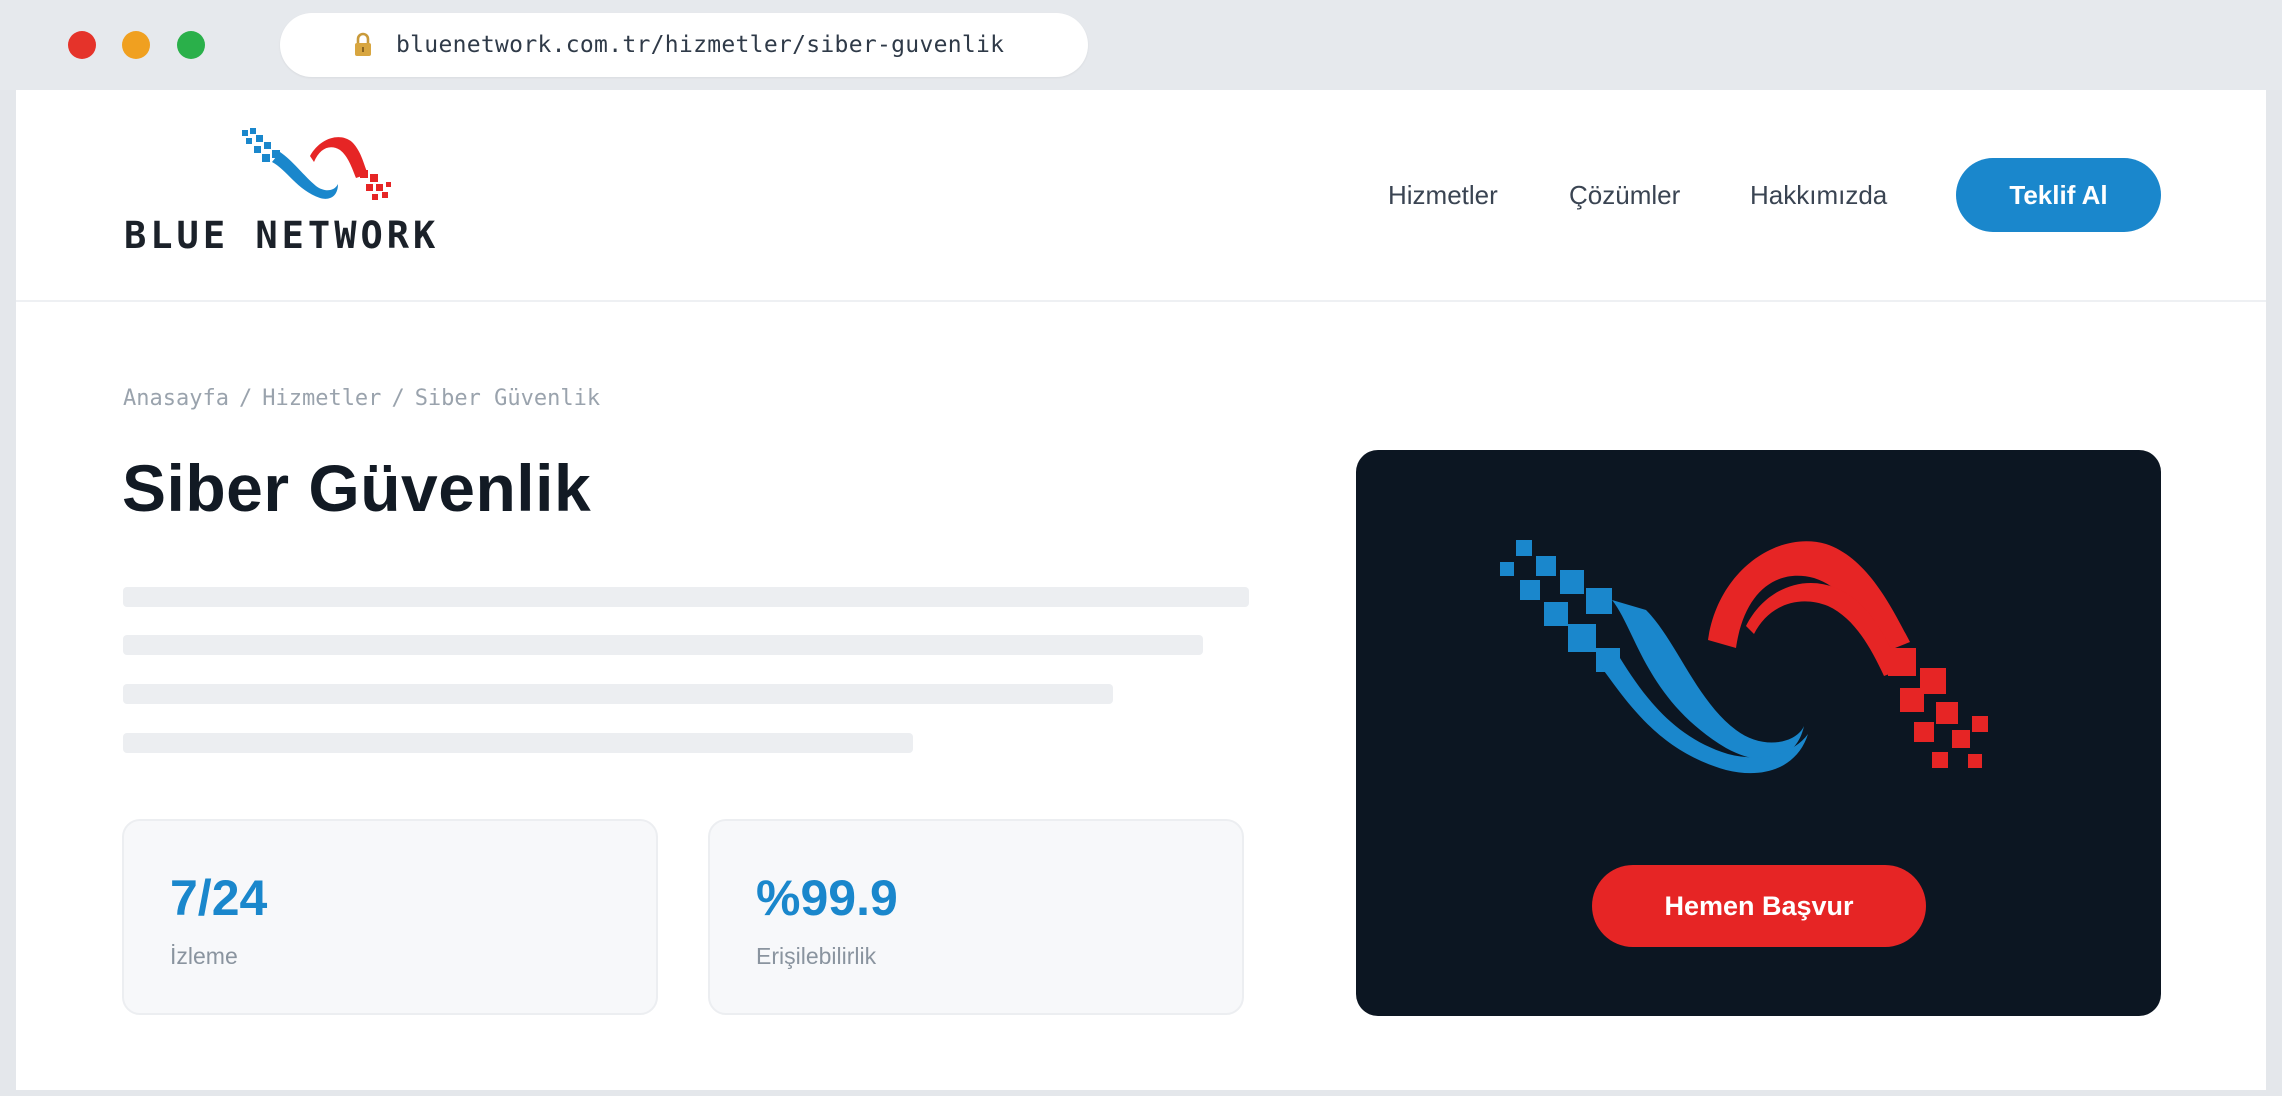 This screenshot has width=2282, height=1096. I want to click on breadcrumb-current: Siber Güvenlik, so click(507, 398).